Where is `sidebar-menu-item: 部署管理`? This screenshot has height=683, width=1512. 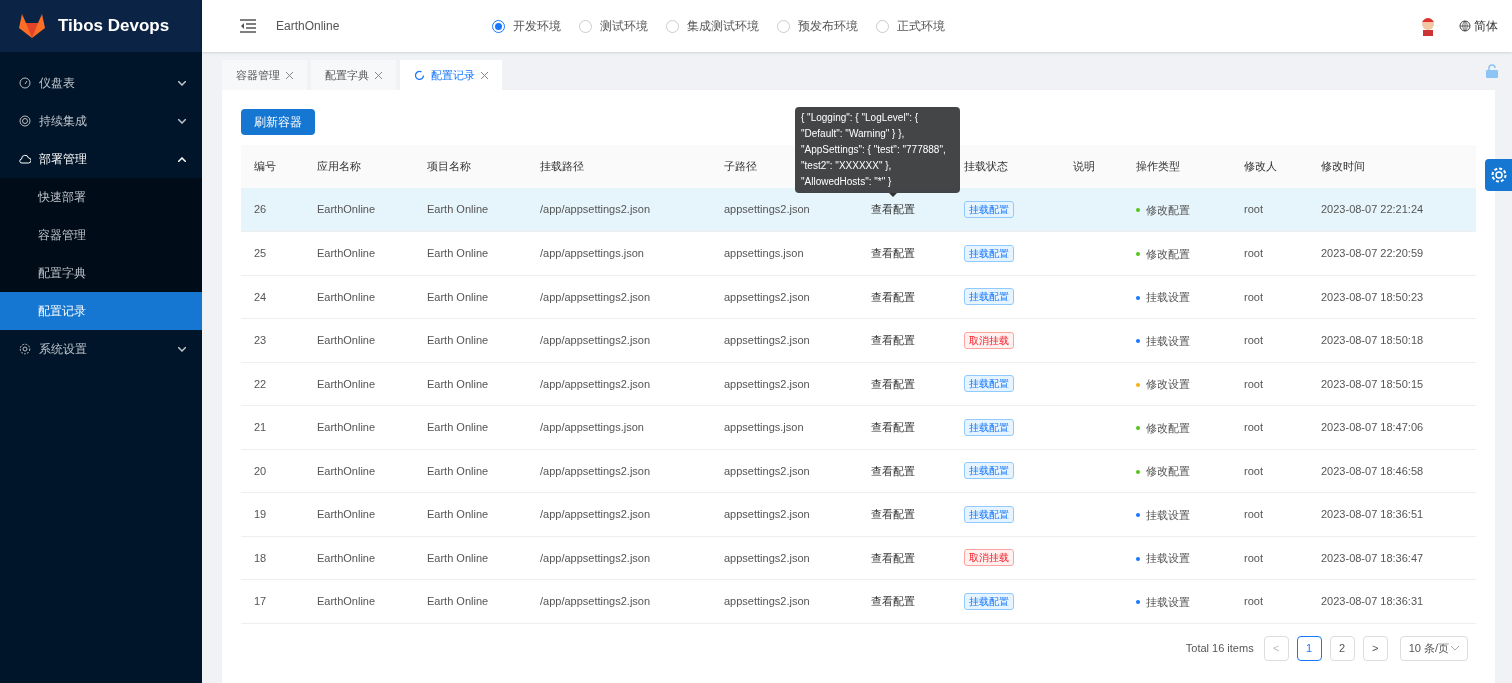 sidebar-menu-item: 部署管理 is located at coordinates (101, 159).